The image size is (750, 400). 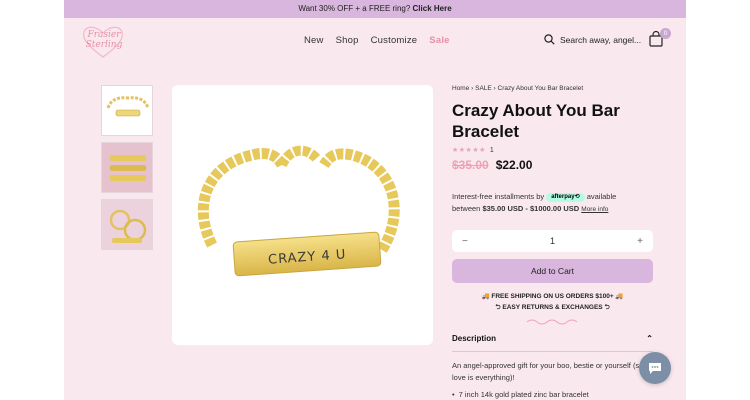 I want to click on chevron-up-icon: ⌃, so click(x=649, y=338).